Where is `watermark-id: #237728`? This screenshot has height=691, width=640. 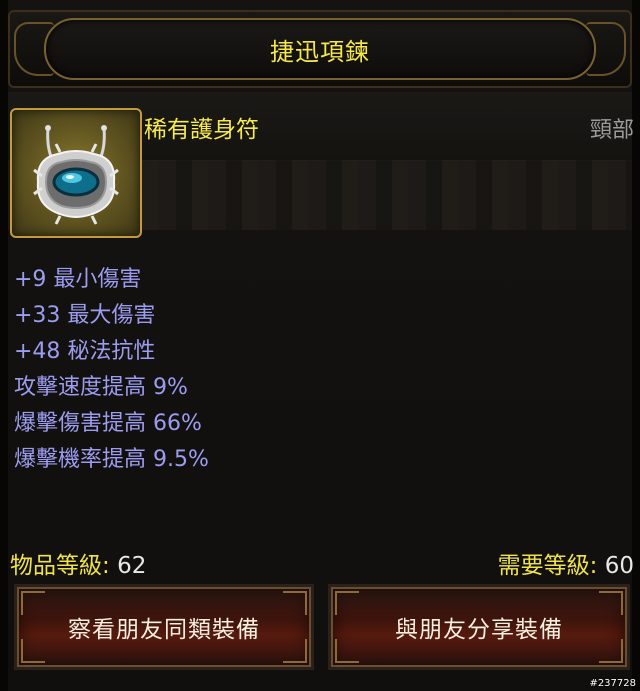
watermark-id: #237728 is located at coordinates (612, 683).